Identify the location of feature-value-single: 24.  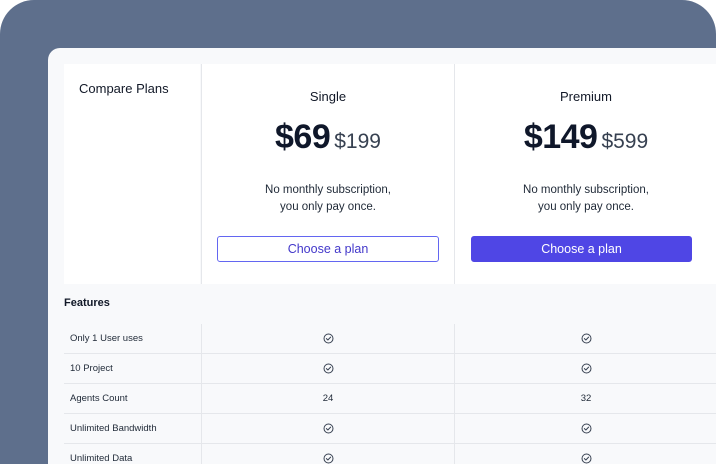
(327, 398).